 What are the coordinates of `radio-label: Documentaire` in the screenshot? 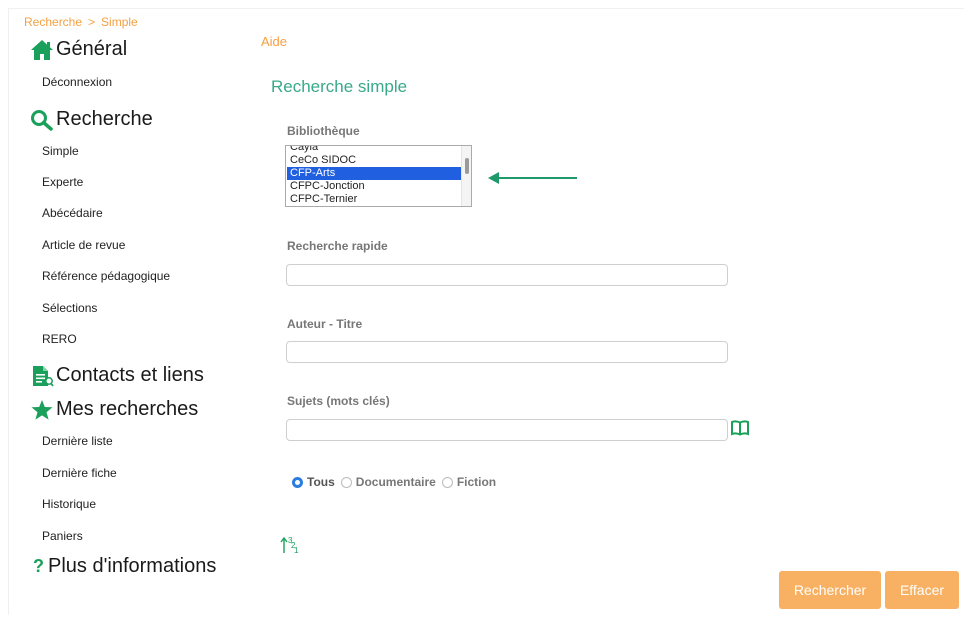 It's located at (395, 482).